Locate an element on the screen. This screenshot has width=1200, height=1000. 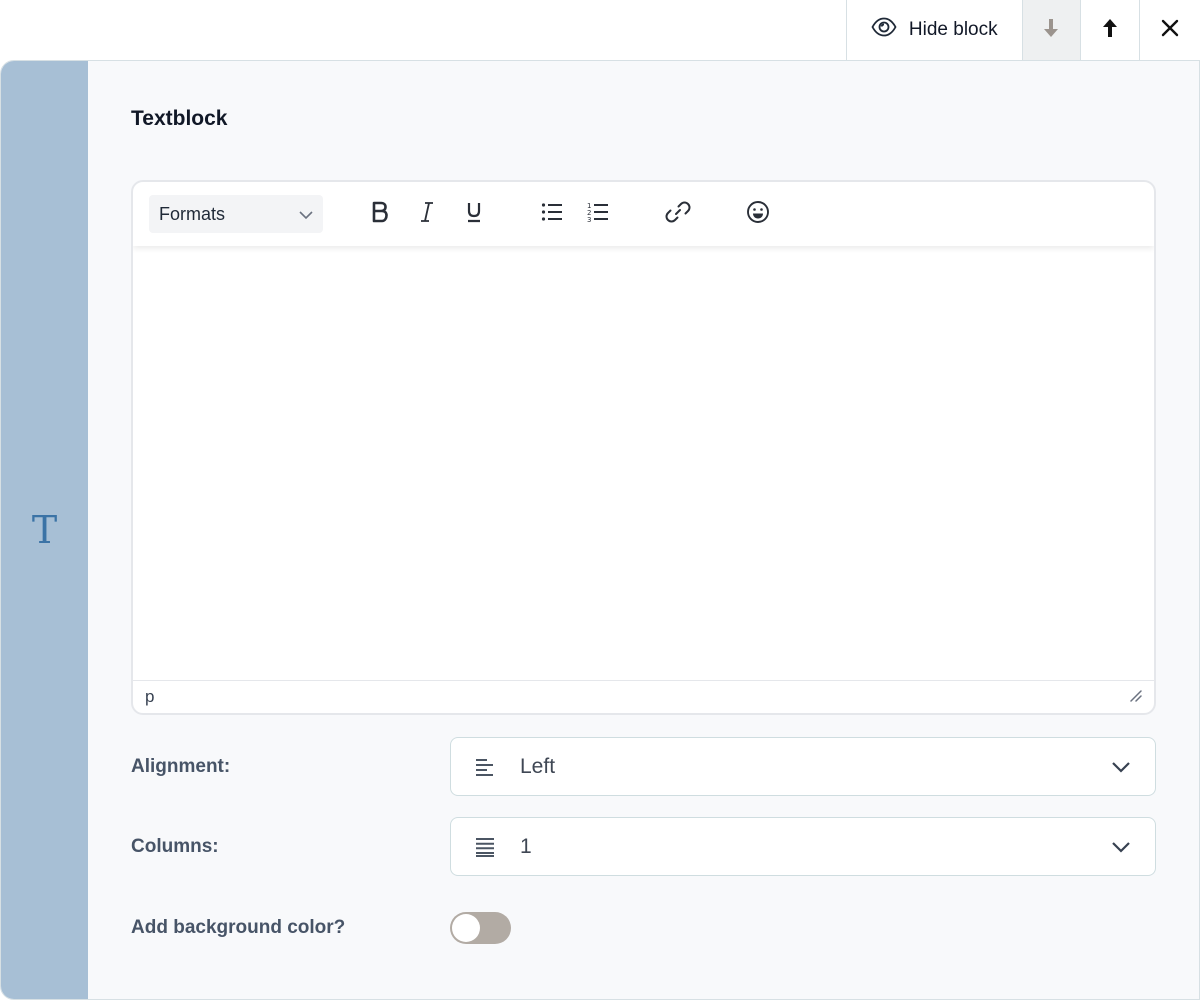
numbered-list-button: 123 is located at coordinates (598, 214).